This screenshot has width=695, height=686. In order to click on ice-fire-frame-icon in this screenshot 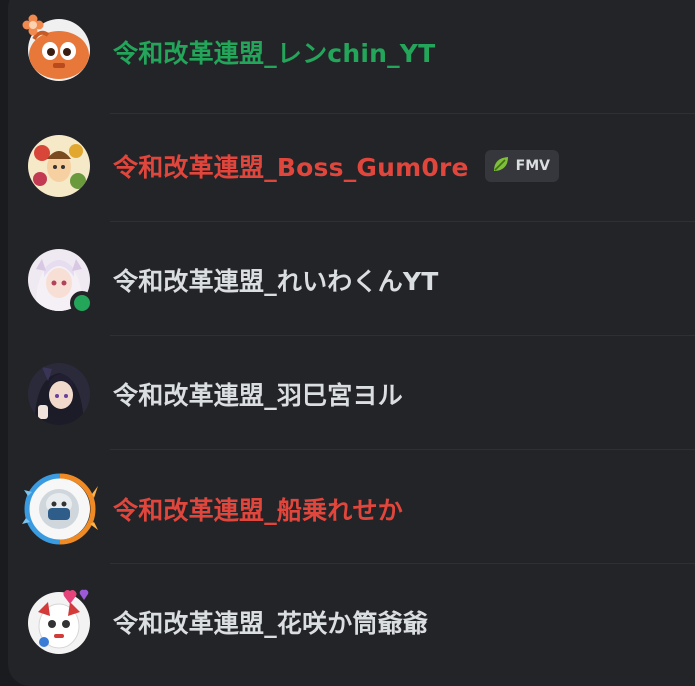, I will do `click(60, 509)`.